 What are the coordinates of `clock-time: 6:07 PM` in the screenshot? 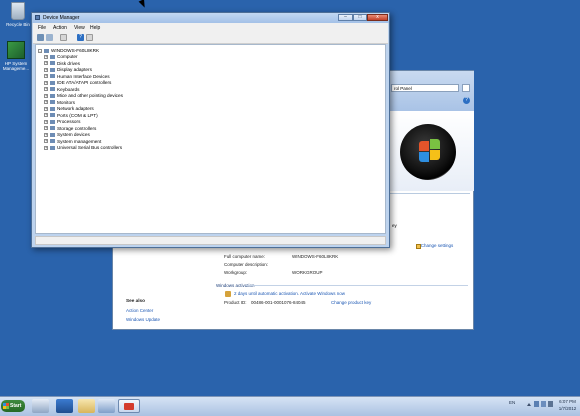 It's located at (567, 401).